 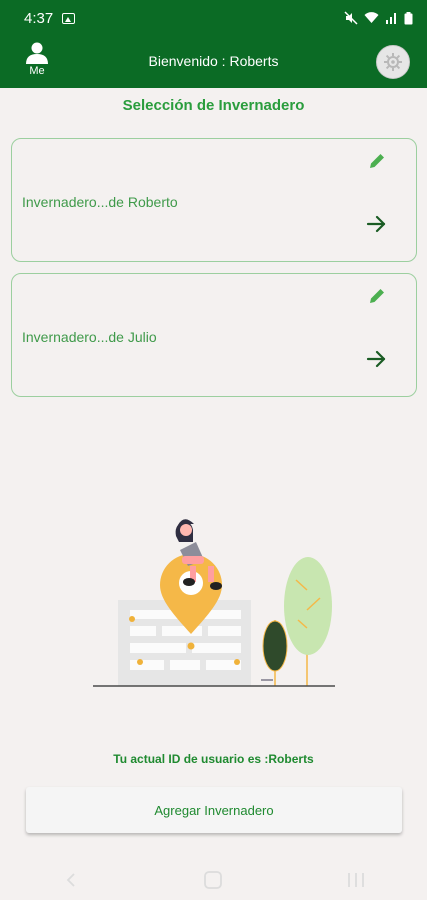 I want to click on back-chevron-icon, so click(x=70, y=880).